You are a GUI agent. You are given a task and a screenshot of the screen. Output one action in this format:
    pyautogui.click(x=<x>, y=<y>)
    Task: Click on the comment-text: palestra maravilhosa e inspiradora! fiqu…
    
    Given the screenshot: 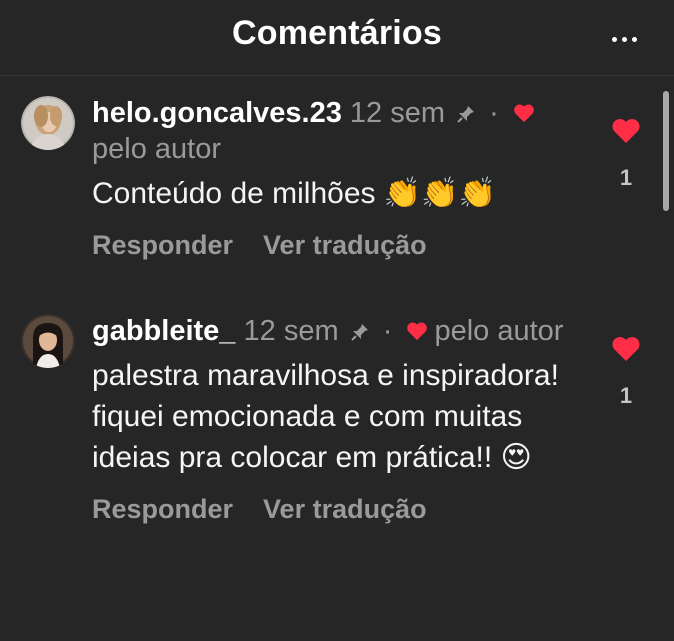 What is the action you would take?
    pyautogui.click(x=325, y=416)
    